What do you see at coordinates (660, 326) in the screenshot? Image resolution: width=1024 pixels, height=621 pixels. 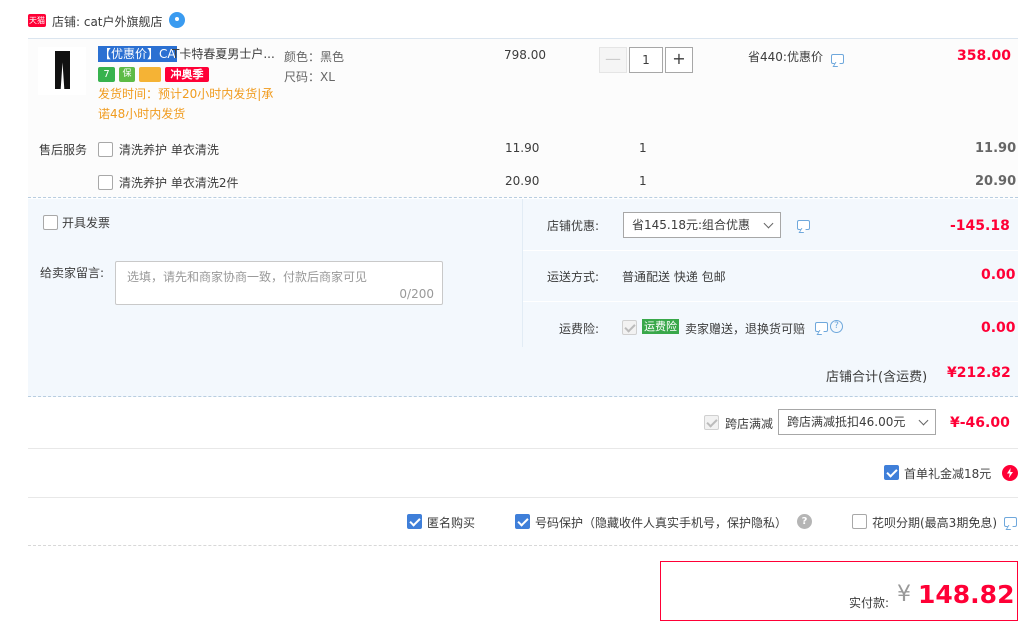 I see `insurance-badge: 运费险` at bounding box center [660, 326].